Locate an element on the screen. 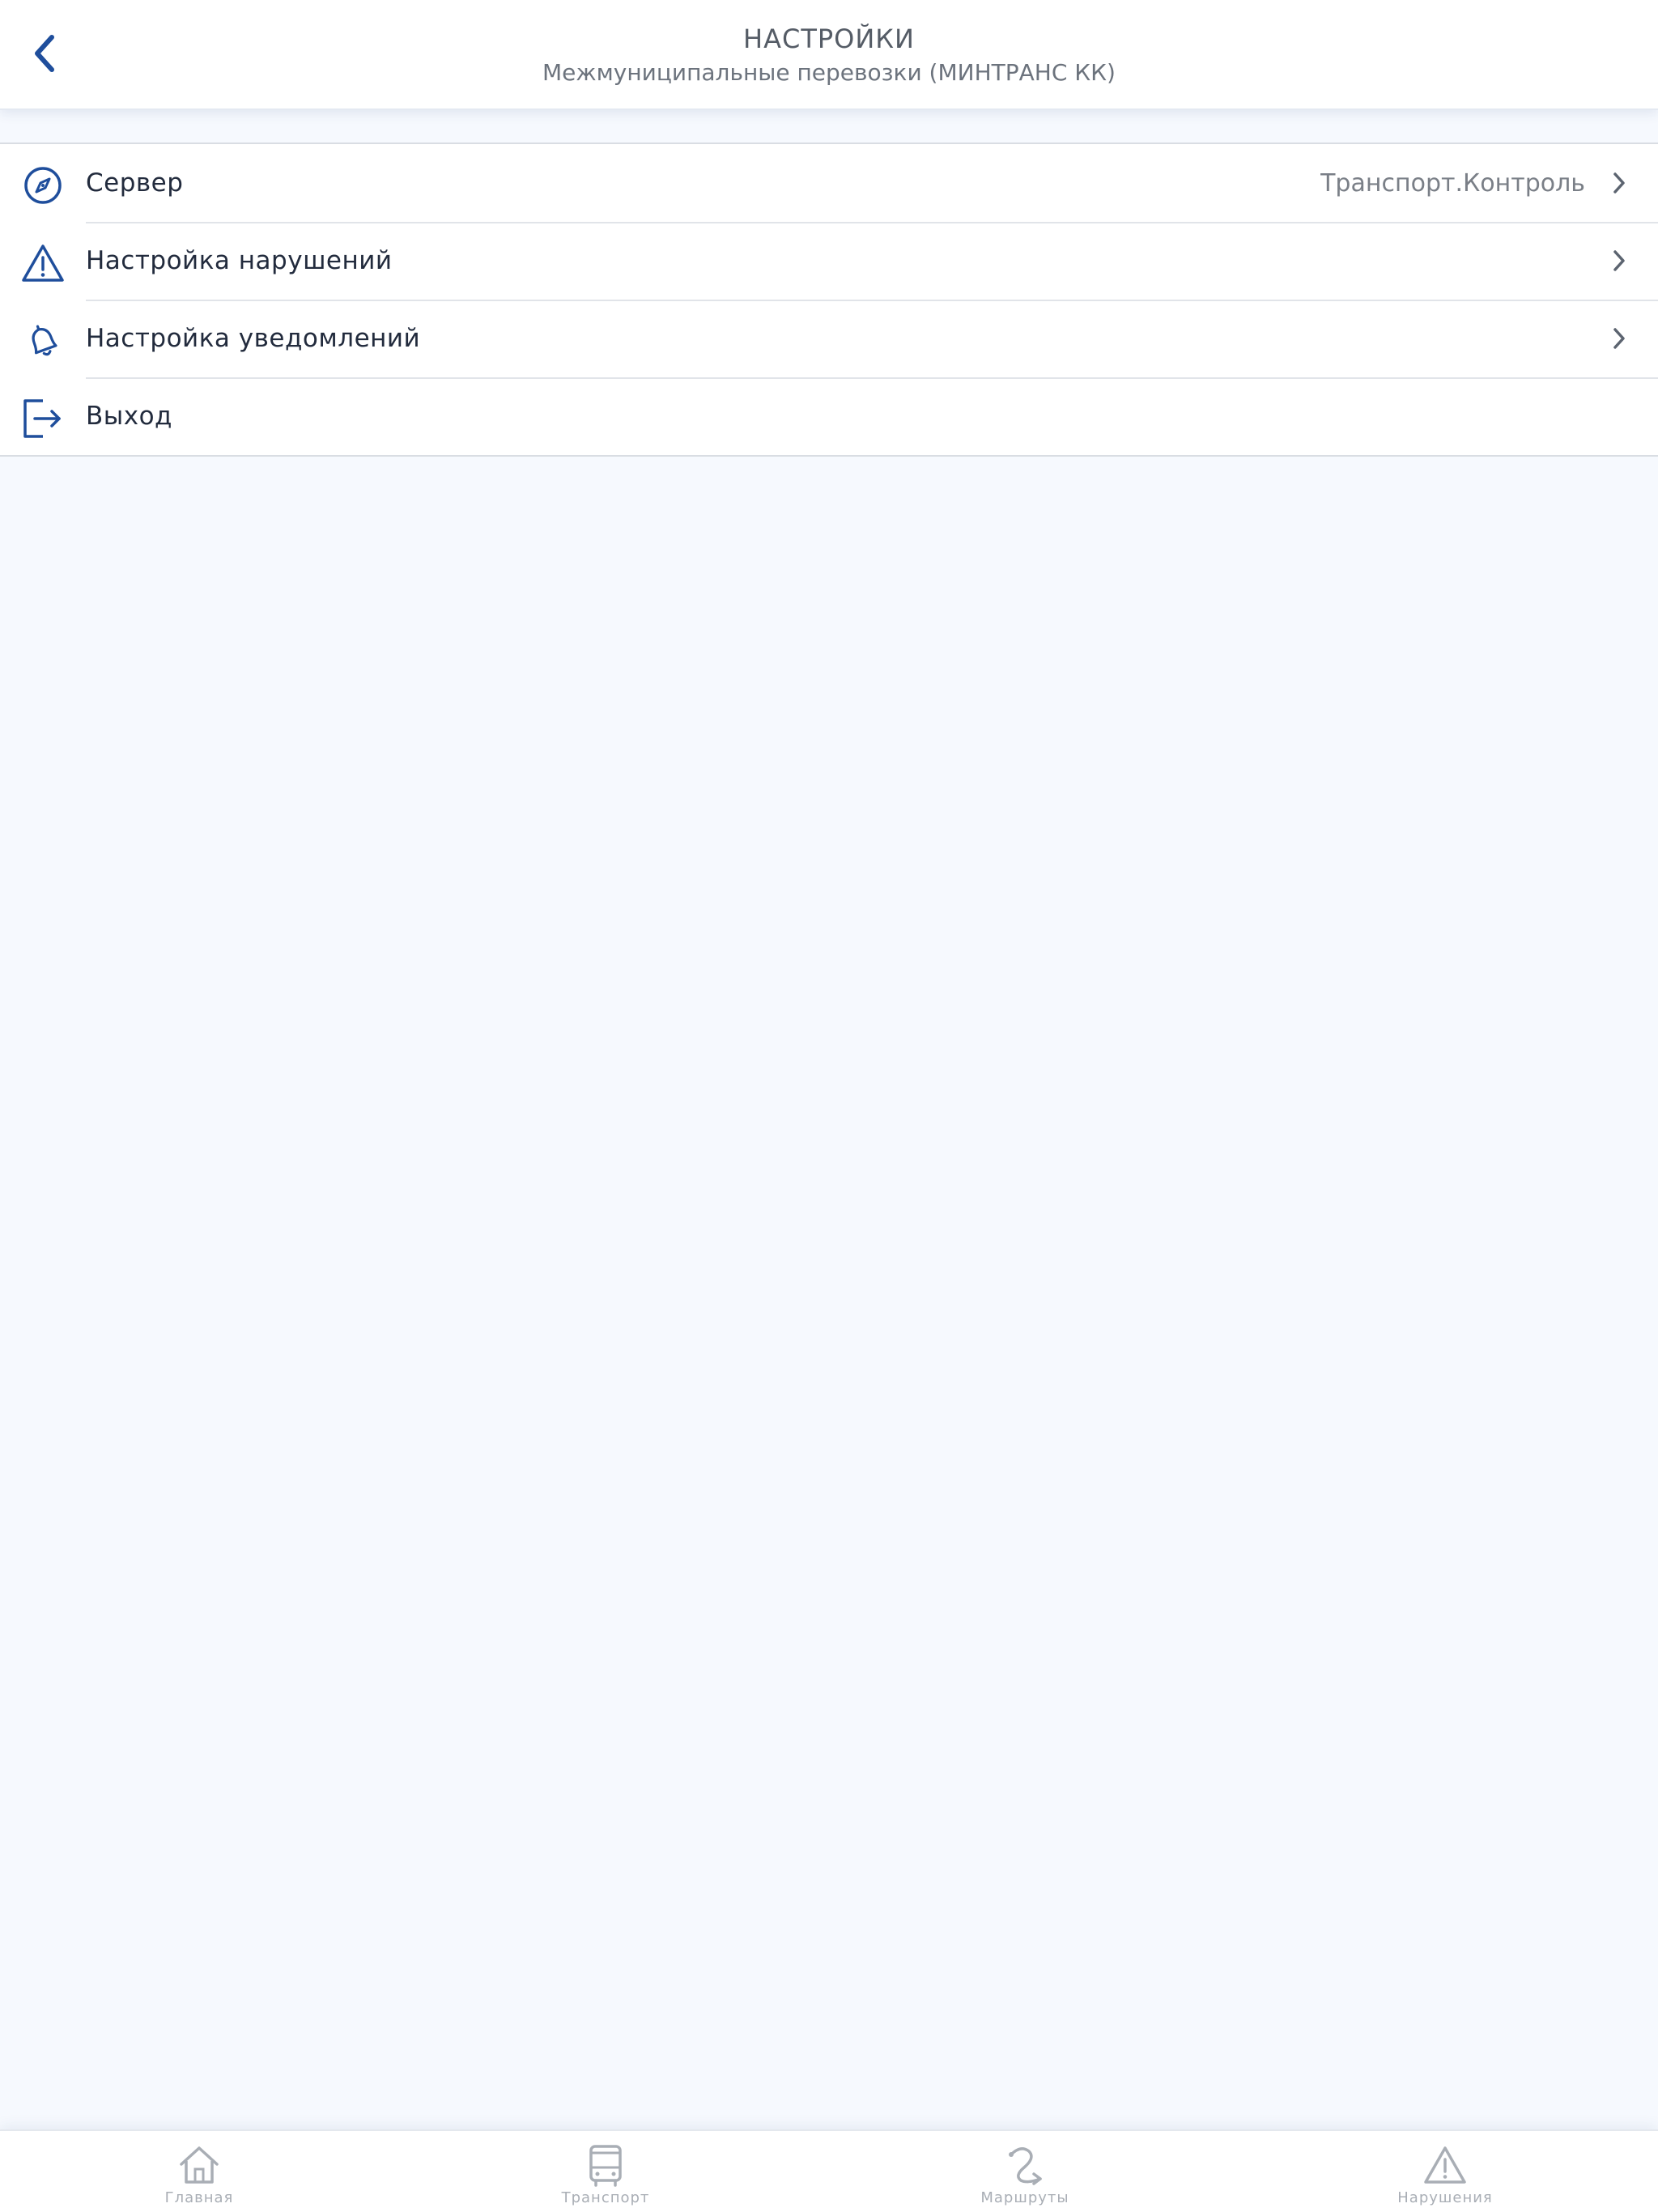 The image size is (1658, 2212). settings-item-notifications: Настройка уведомлений is located at coordinates (829, 339).